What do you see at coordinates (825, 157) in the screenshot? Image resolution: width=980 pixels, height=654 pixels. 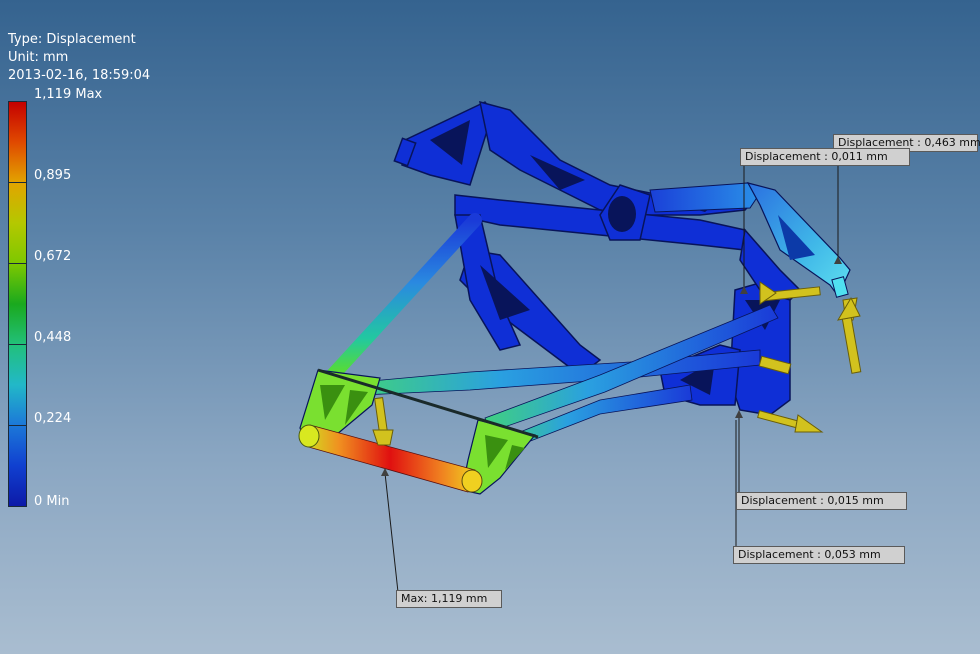 I see `probe-label-0011: Displacement : 0,011 mm` at bounding box center [825, 157].